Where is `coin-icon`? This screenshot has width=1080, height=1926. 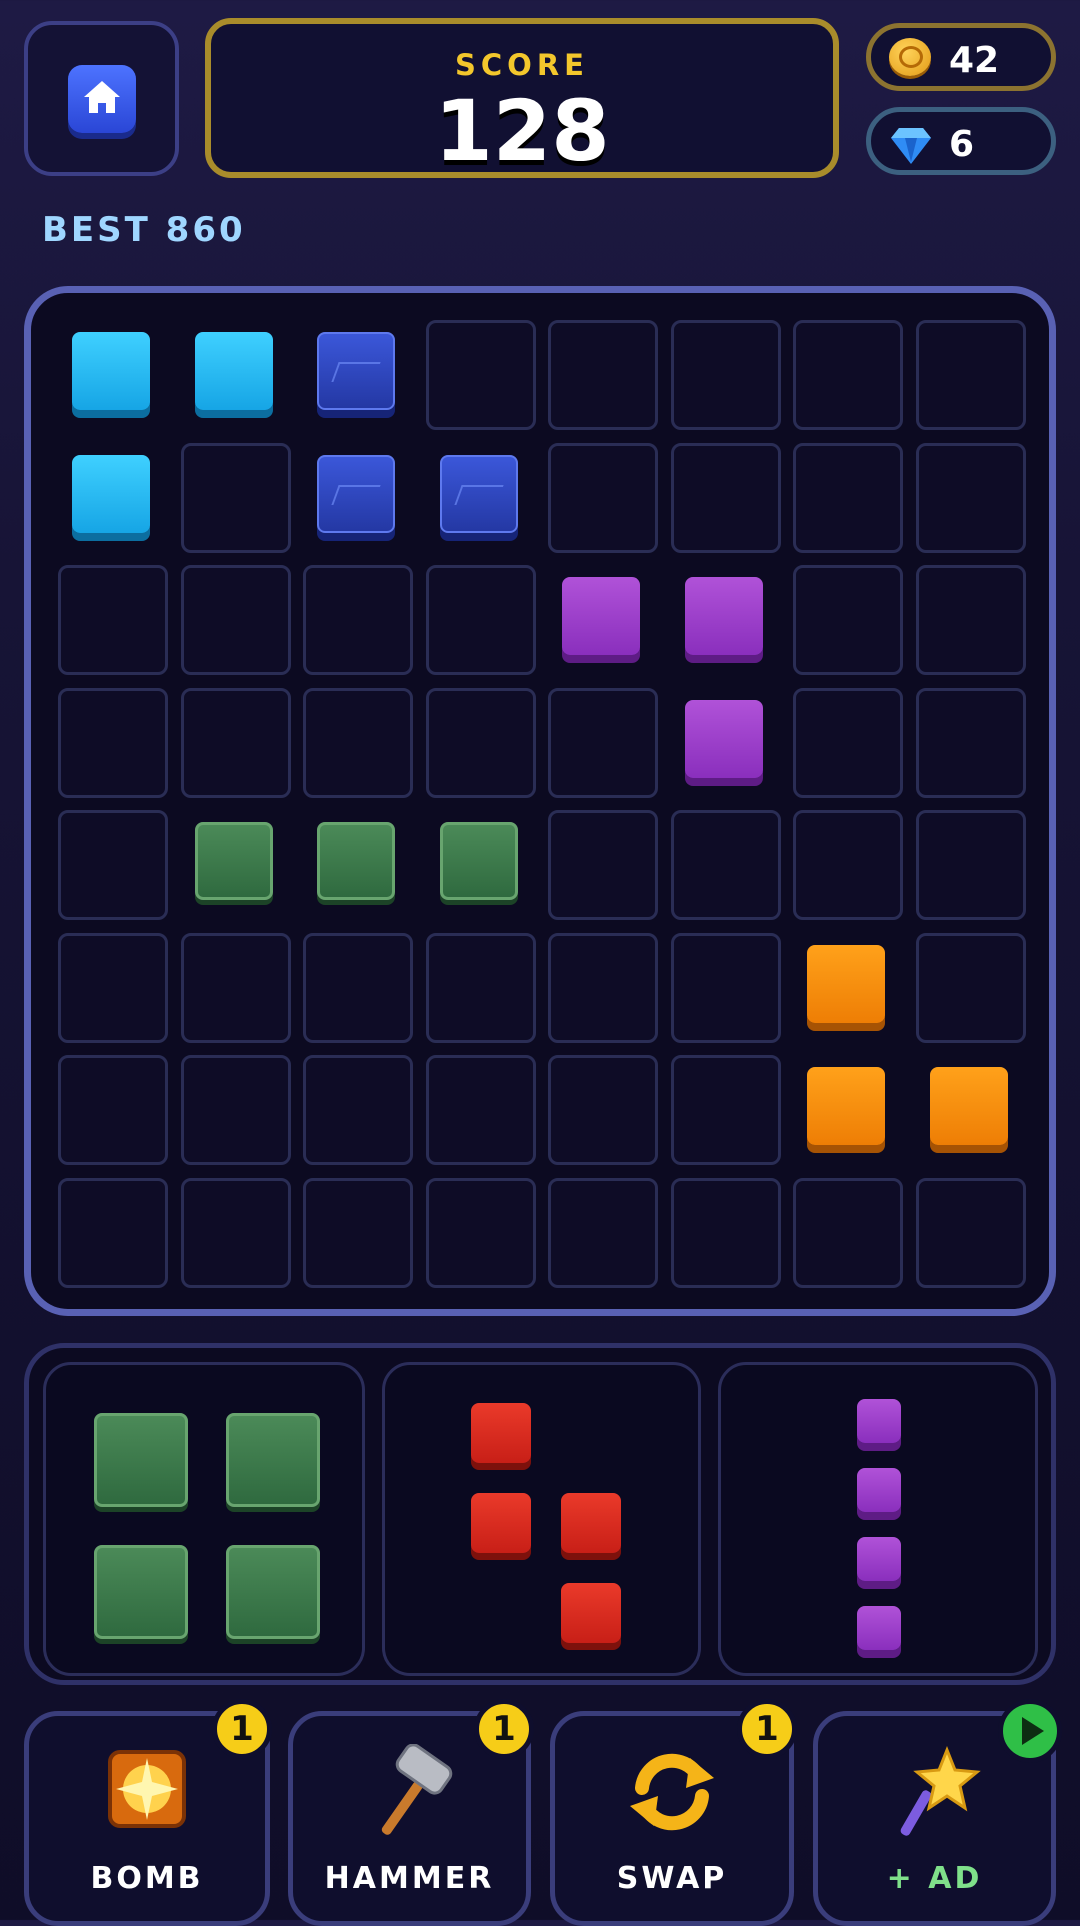 coin-icon is located at coordinates (910, 58).